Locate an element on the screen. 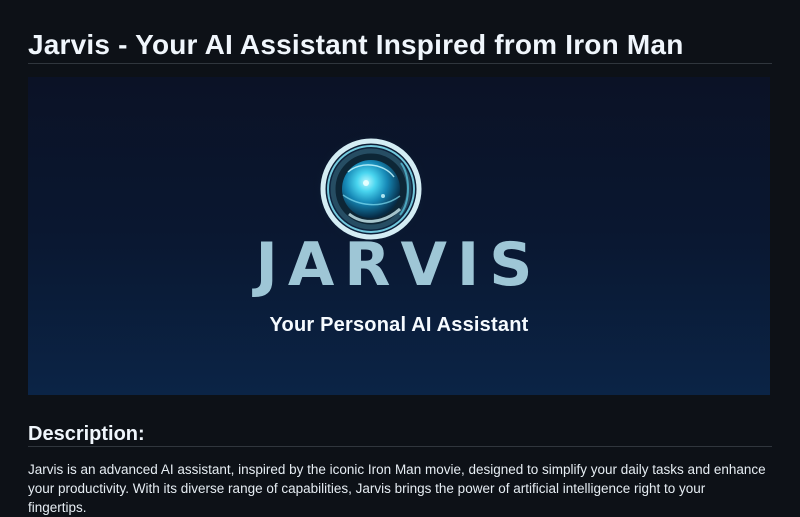 The height and width of the screenshot is (517, 800). banner-brand-name: JARVIS is located at coordinates (399, 265).